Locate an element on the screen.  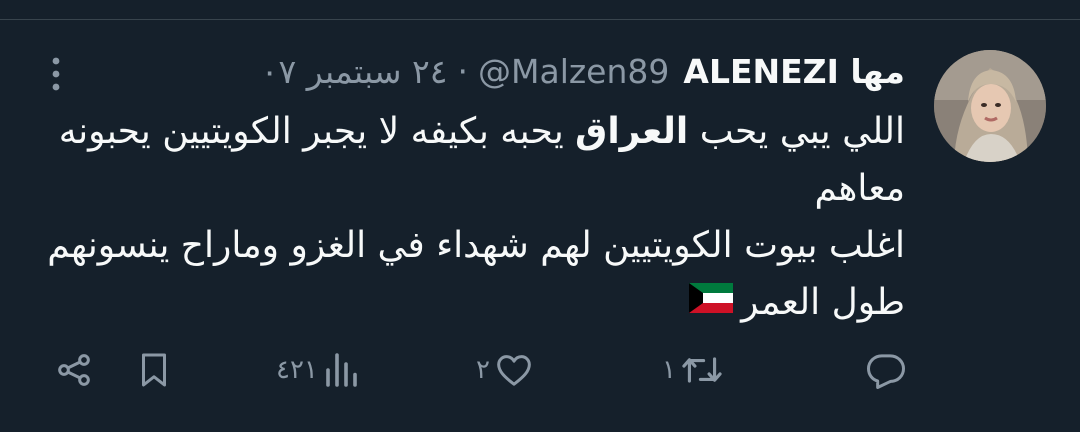
views-count: ٤٢١ is located at coordinates (297, 370).